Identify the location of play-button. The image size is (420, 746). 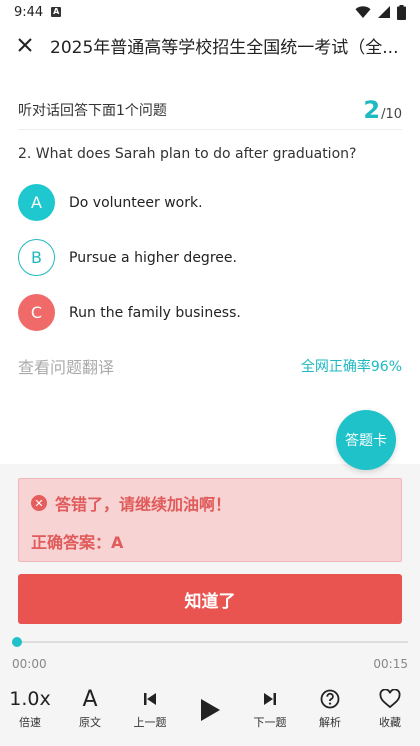
(210, 710).